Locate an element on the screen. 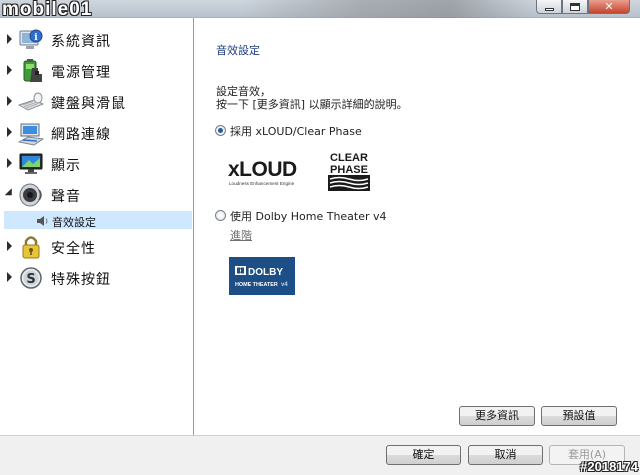 Image resolution: width=640 pixels, height=475 pixels. ok-button: 確定 is located at coordinates (423, 455).